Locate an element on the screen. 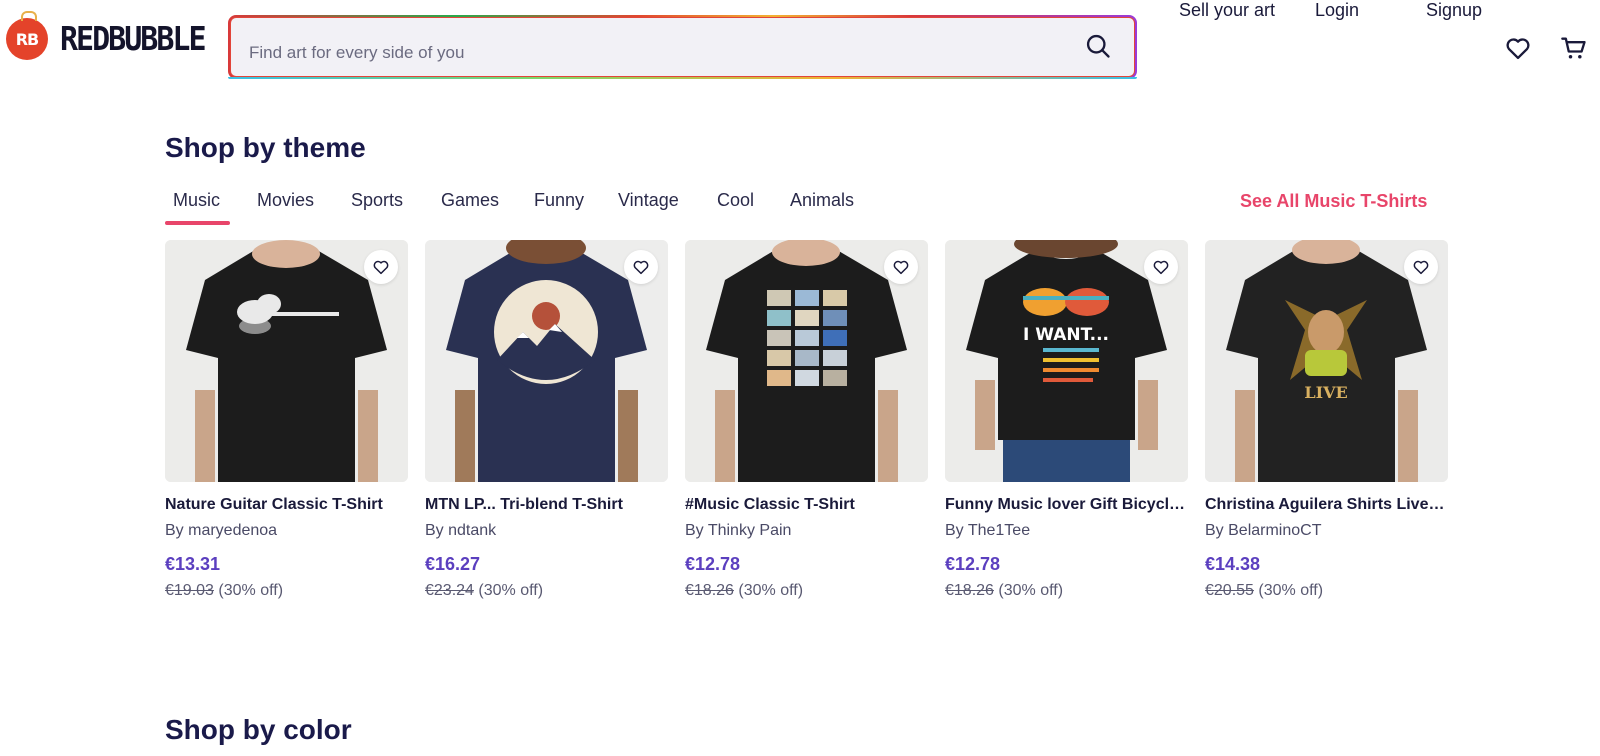 Image resolution: width=1600 pixels, height=756 pixels. cart-icon is located at coordinates (1574, 48).